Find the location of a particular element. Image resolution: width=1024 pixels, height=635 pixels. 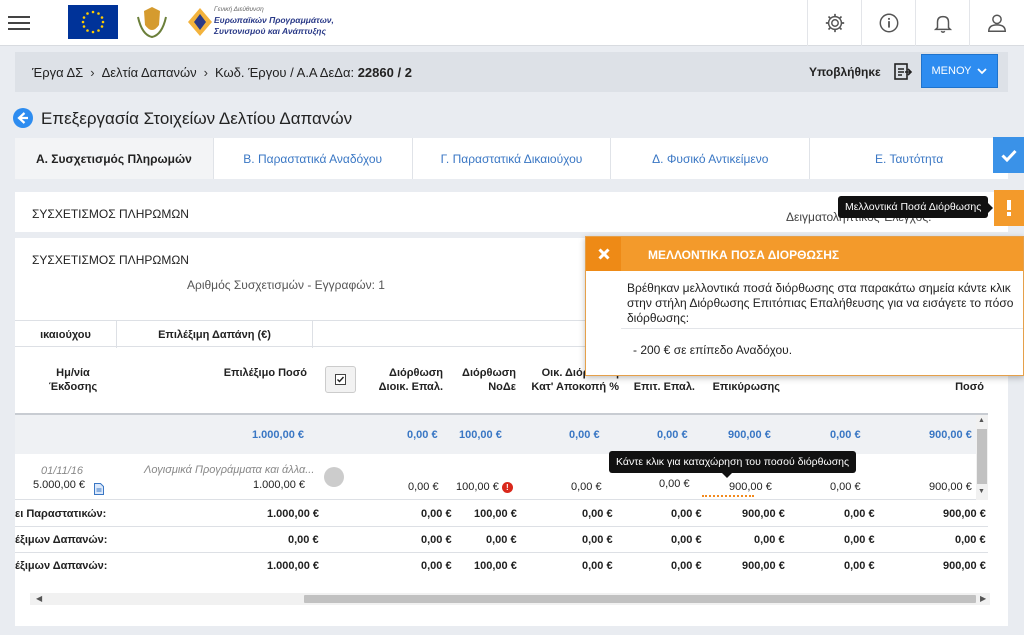

summary-amount: 900,00 € is located at coordinates (950, 435).